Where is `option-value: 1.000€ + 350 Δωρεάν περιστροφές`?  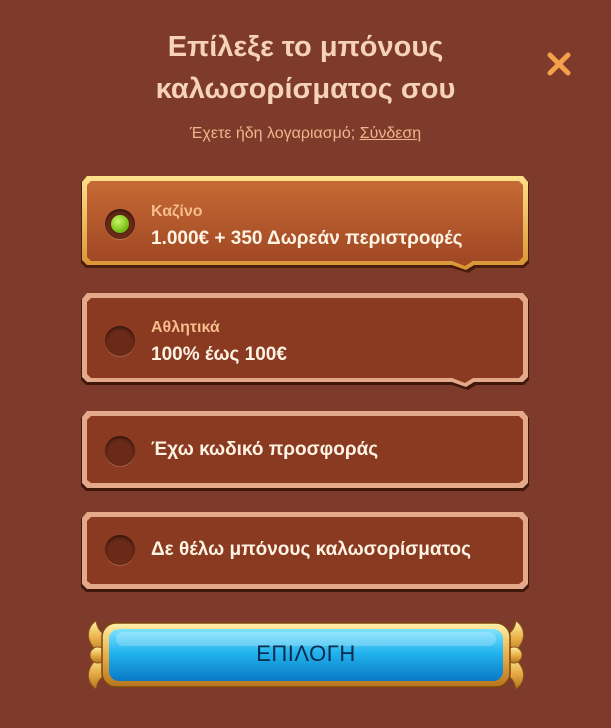
option-value: 1.000€ + 350 Δωρεάν περιστροφές is located at coordinates (307, 238).